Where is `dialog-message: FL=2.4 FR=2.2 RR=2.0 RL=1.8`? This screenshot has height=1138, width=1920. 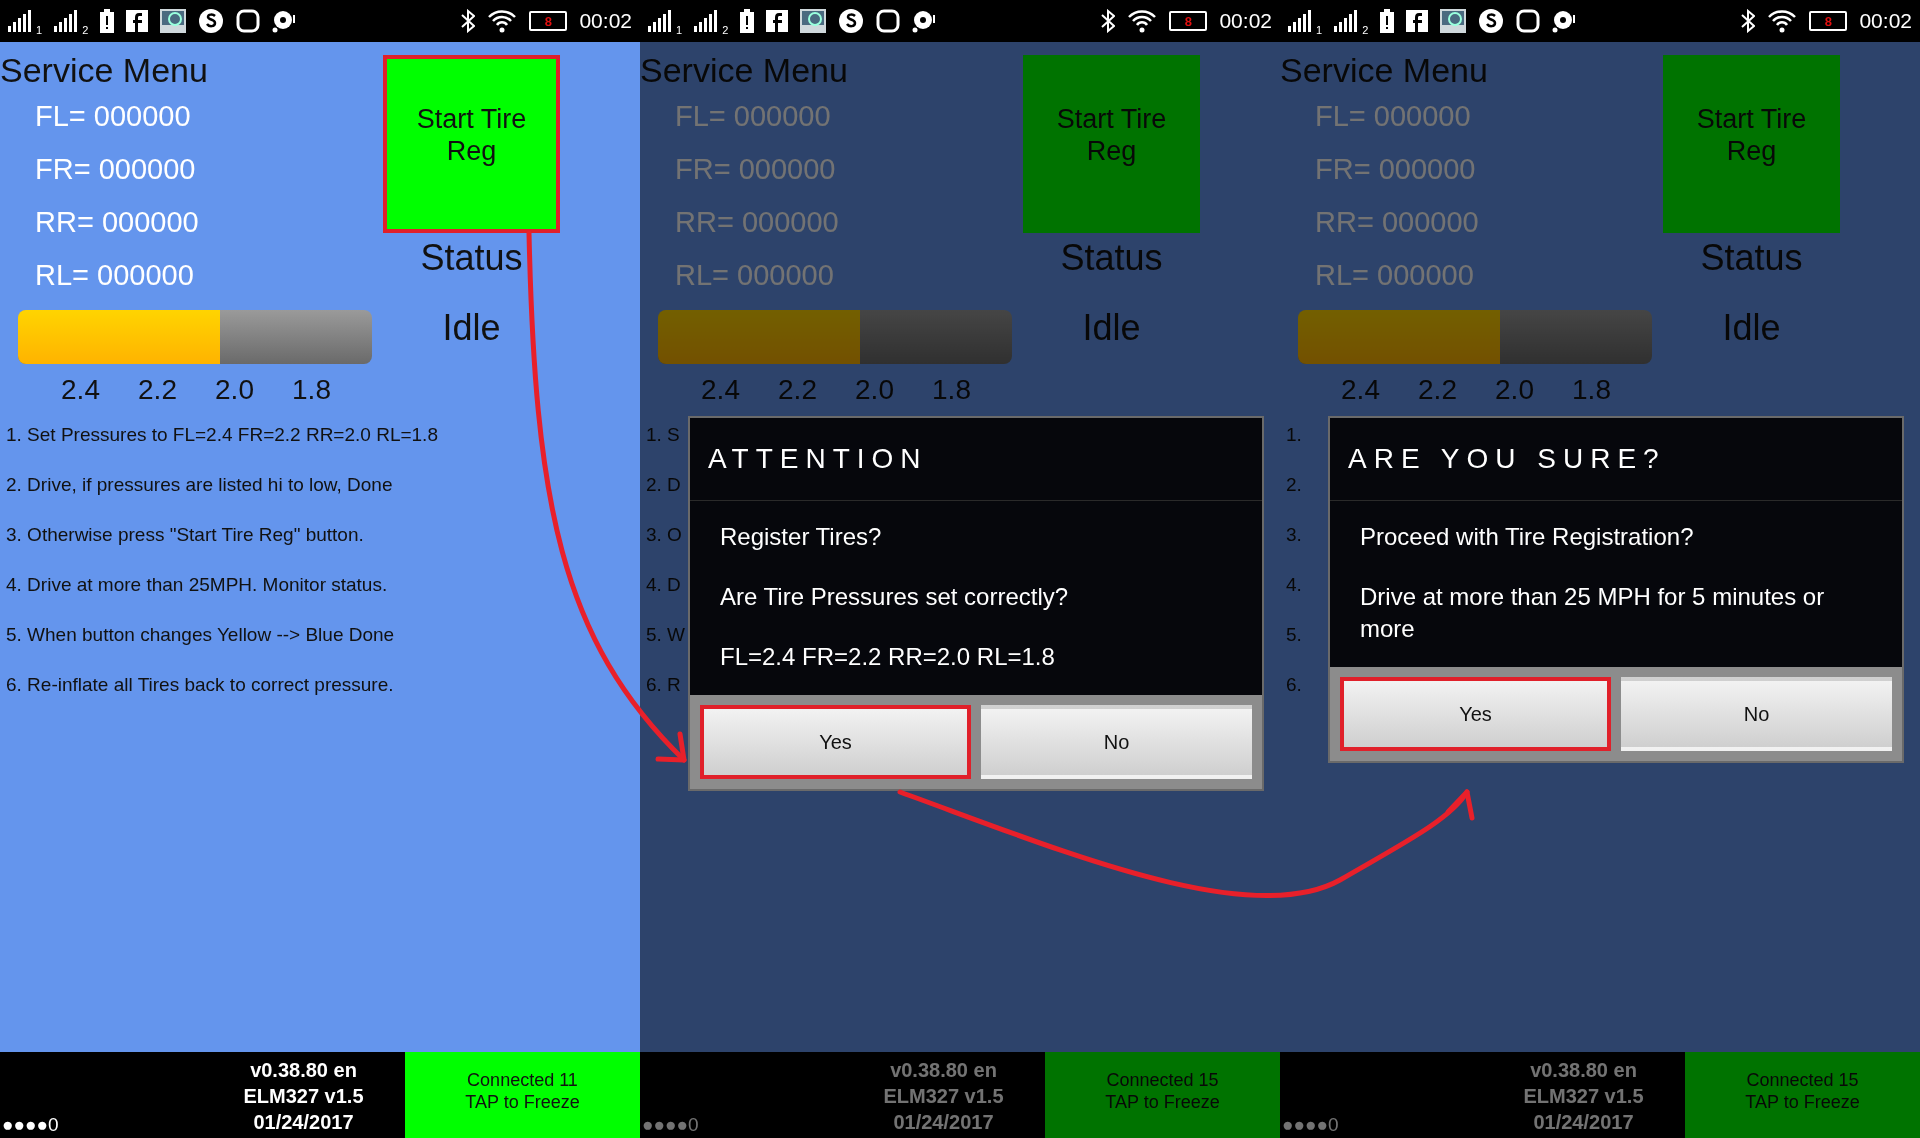 dialog-message: FL=2.4 FR=2.2 RR=2.0 RL=1.8 is located at coordinates (888, 657).